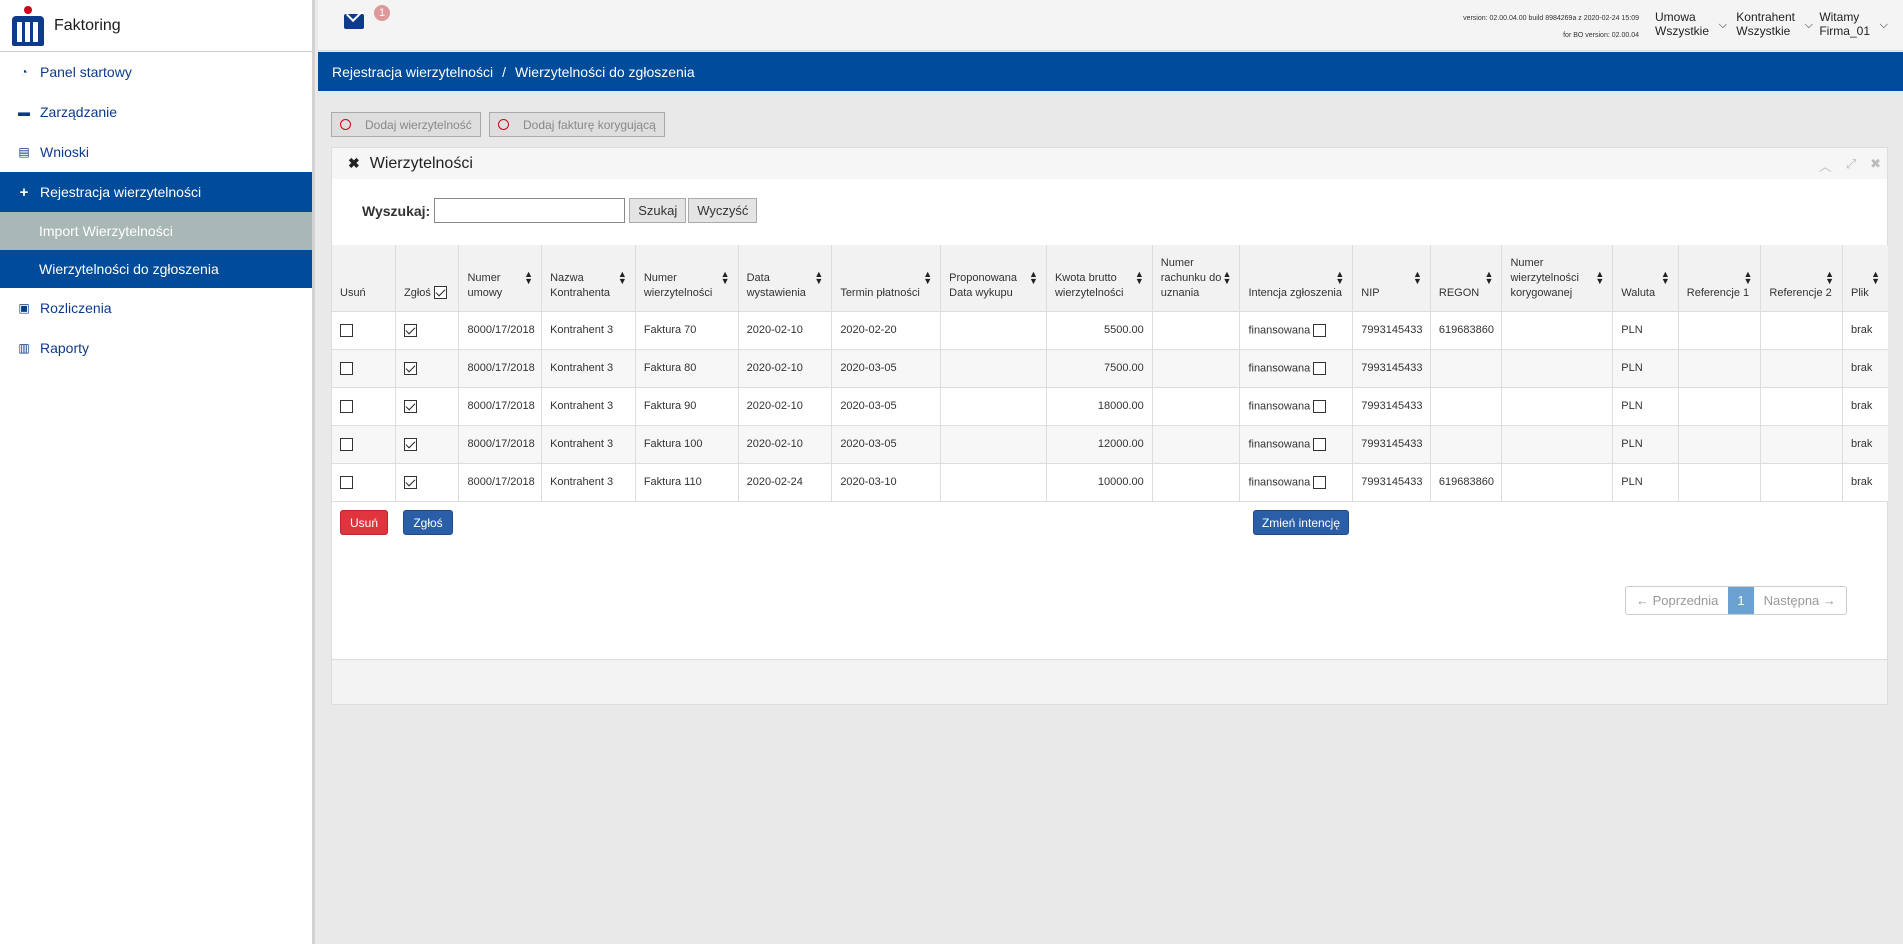  I want to click on column-header: REGON ▲ ▼, so click(1465, 278).